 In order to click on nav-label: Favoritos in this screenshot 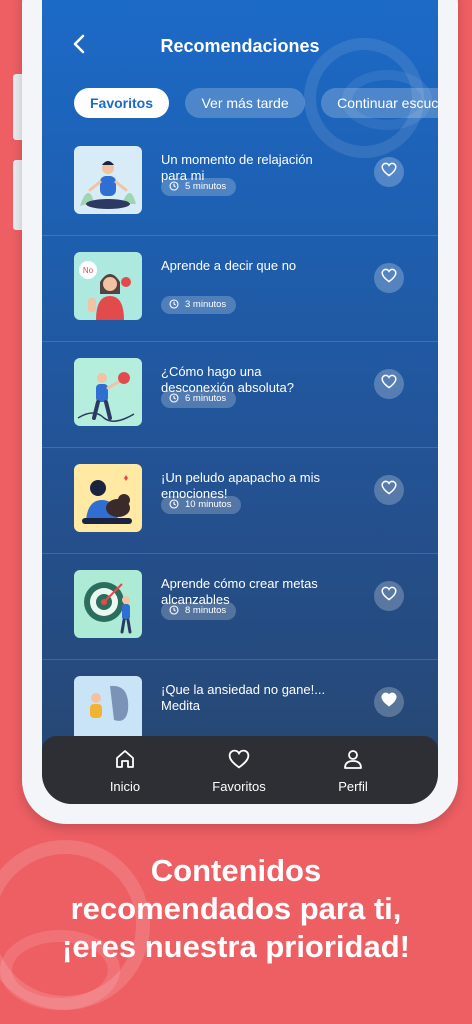, I will do `click(239, 786)`.